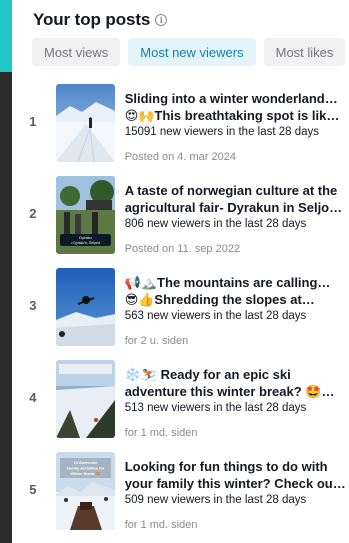  Describe the element at coordinates (85, 243) in the screenshot. I see `svg-text: • Dyrsku'n, Seljord` at that location.